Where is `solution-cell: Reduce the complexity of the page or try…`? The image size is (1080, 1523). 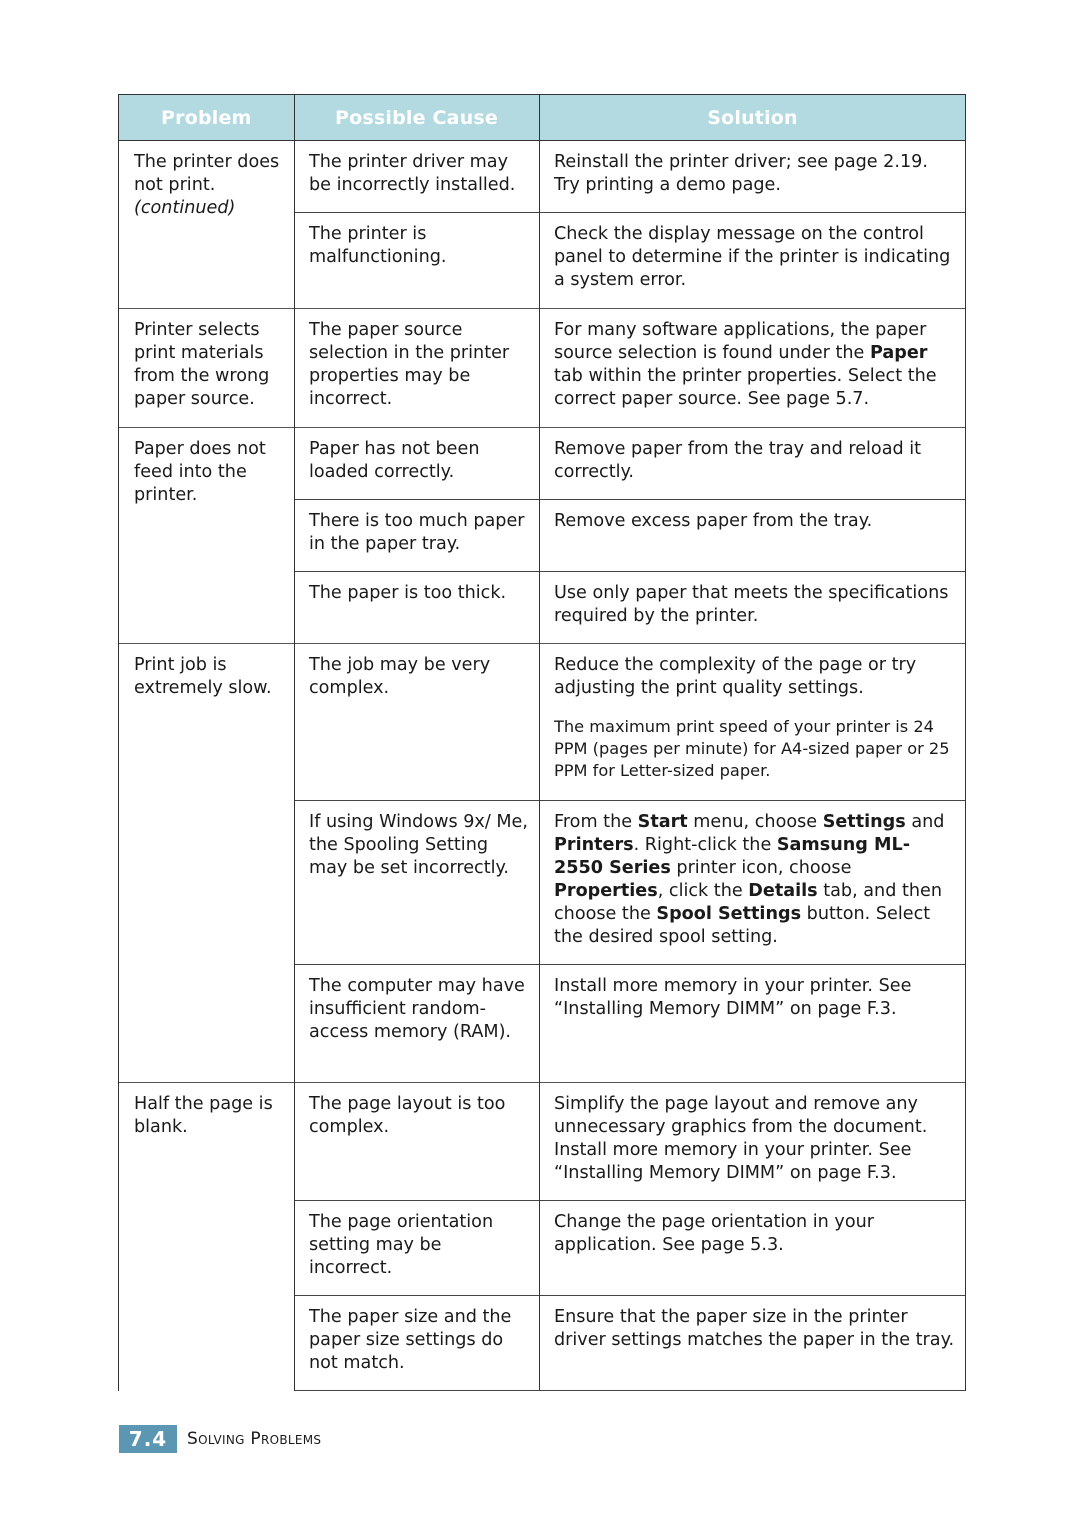
solution-cell: Reduce the complexity of the page or try… is located at coordinates (752, 722).